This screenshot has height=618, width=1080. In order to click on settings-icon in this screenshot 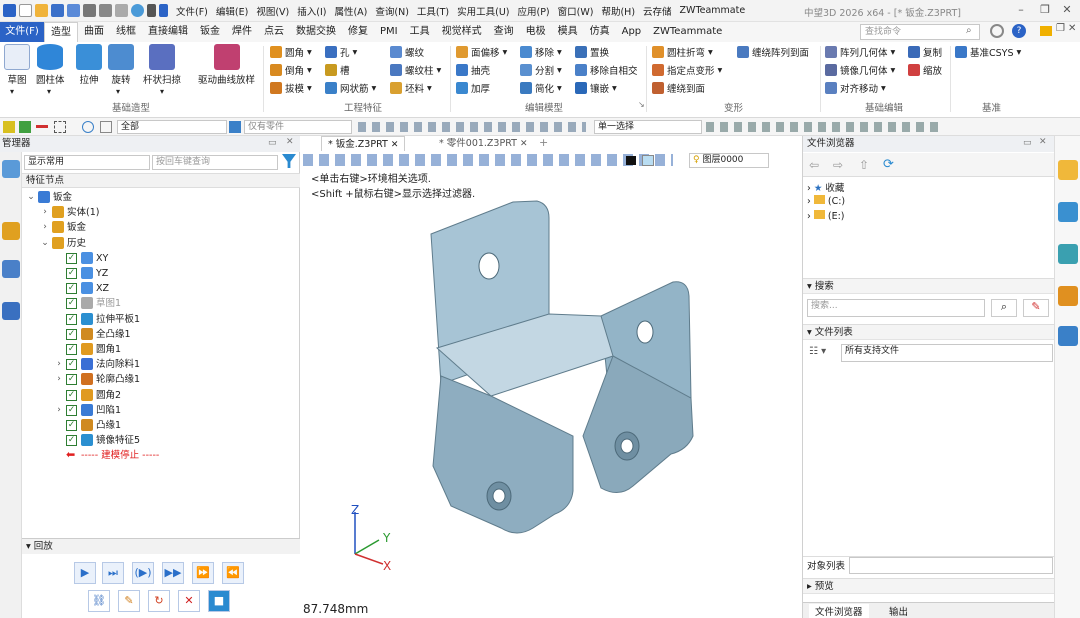, I will do `click(997, 31)`.